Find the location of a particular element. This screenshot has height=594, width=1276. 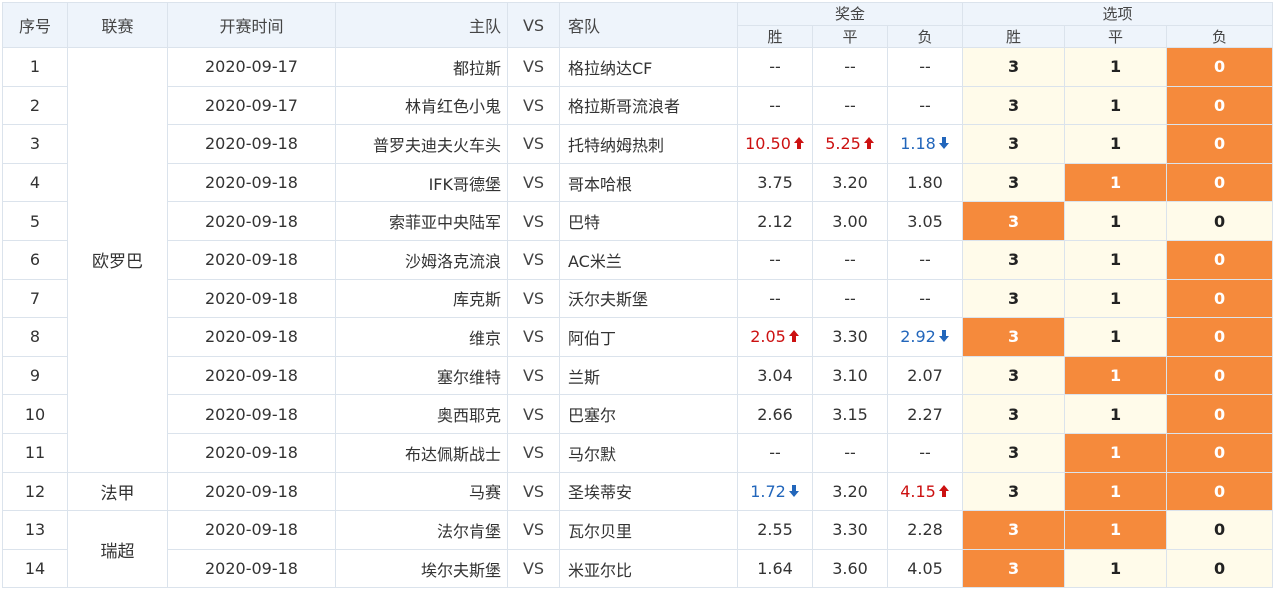

header-time: 开赛时间 is located at coordinates (251, 25).